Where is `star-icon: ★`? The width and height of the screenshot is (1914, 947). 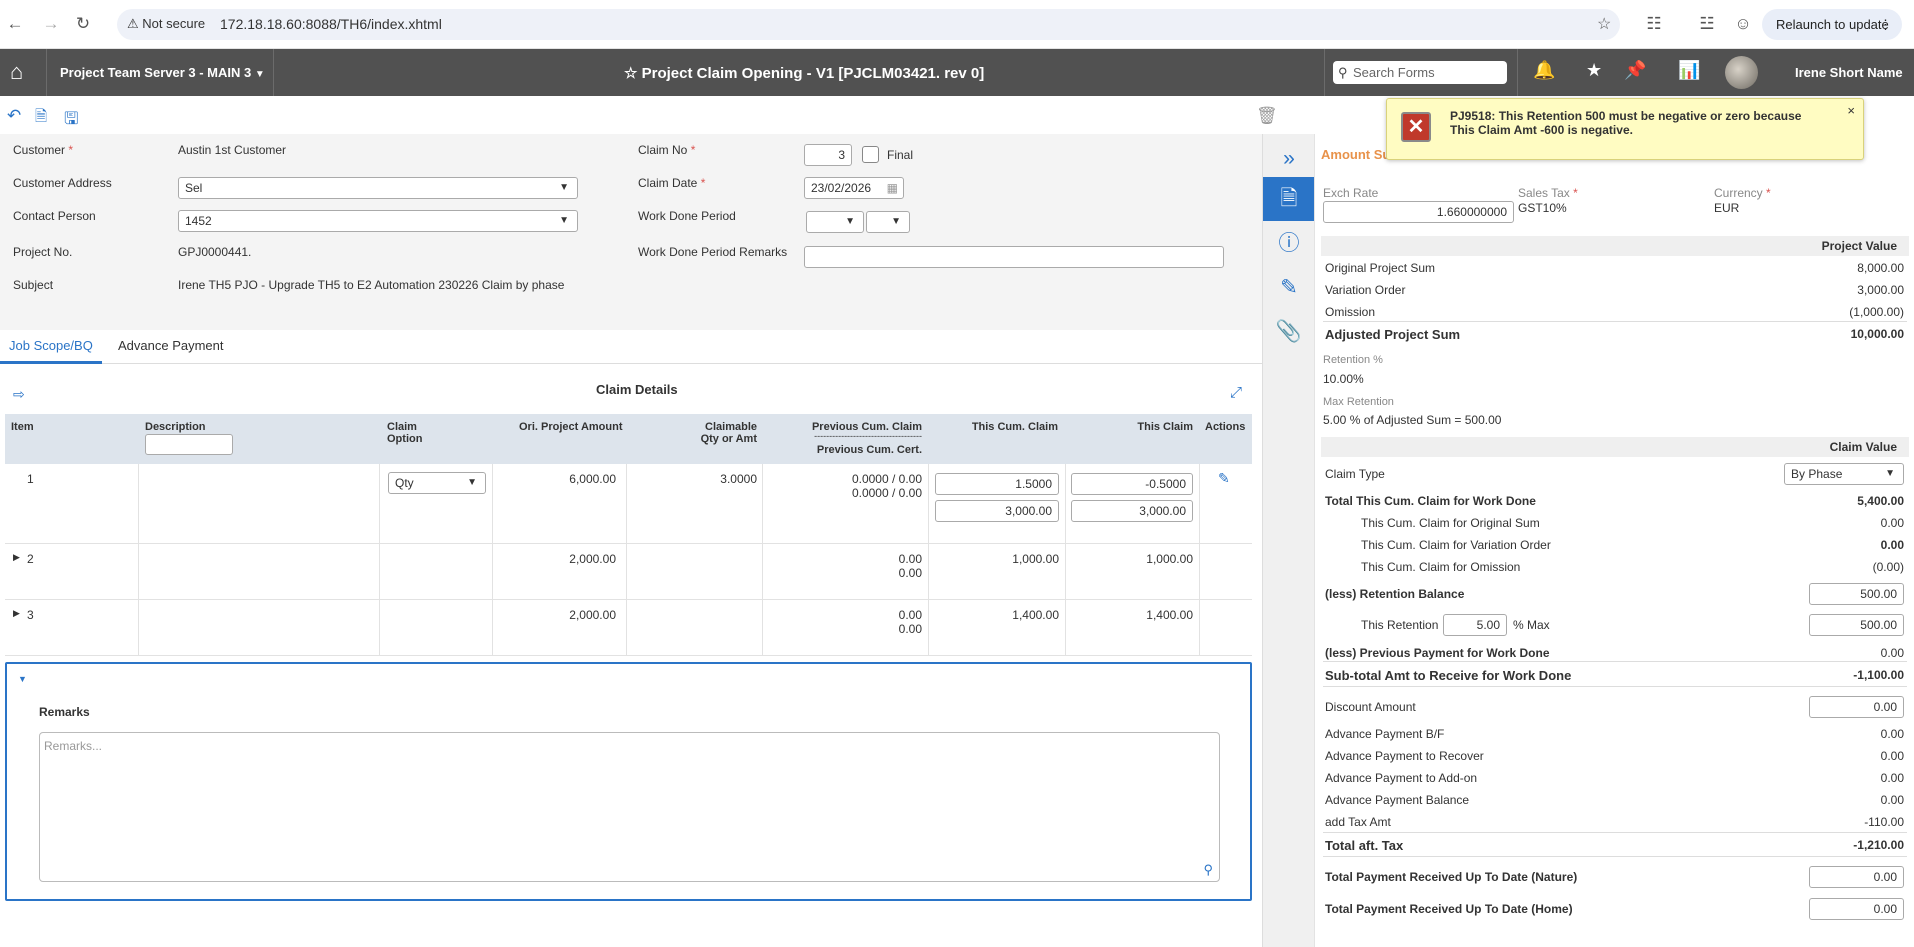
star-icon: ★ is located at coordinates (1594, 70).